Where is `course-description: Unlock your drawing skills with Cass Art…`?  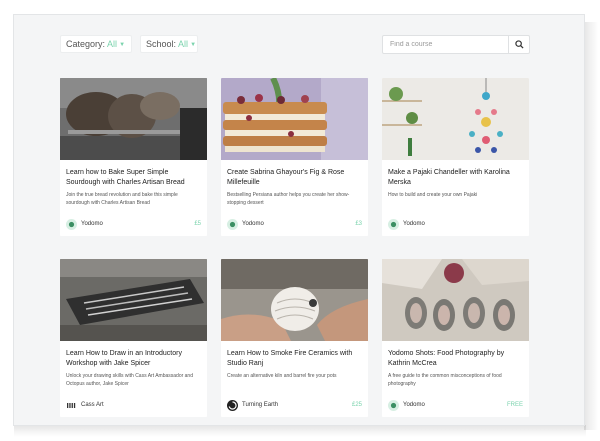
course-description: Unlock your drawing skills with Cass Art… is located at coordinates (129, 380).